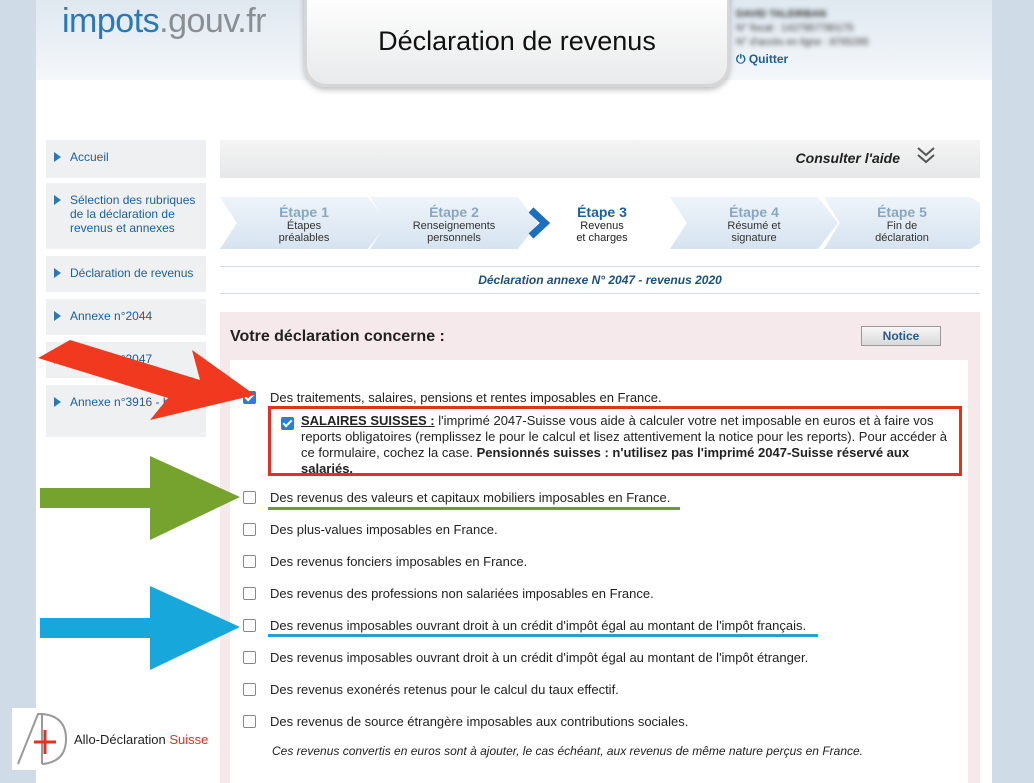 Image resolution: width=1034 pixels, height=783 pixels. I want to click on sidebar-item-accueil: Accueil, so click(126, 159).